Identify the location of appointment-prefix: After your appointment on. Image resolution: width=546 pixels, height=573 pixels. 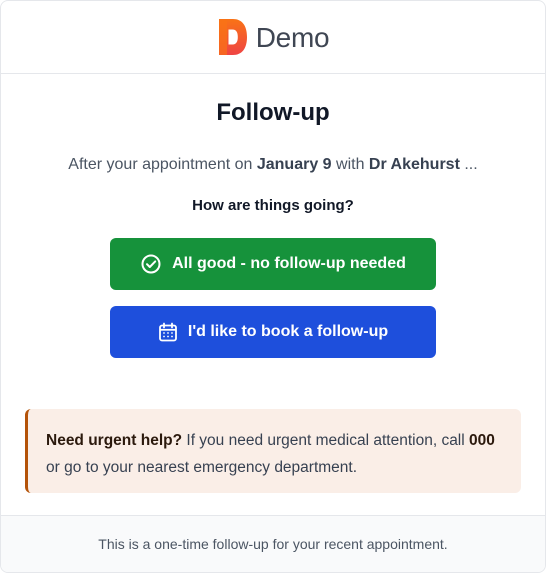
(162, 164).